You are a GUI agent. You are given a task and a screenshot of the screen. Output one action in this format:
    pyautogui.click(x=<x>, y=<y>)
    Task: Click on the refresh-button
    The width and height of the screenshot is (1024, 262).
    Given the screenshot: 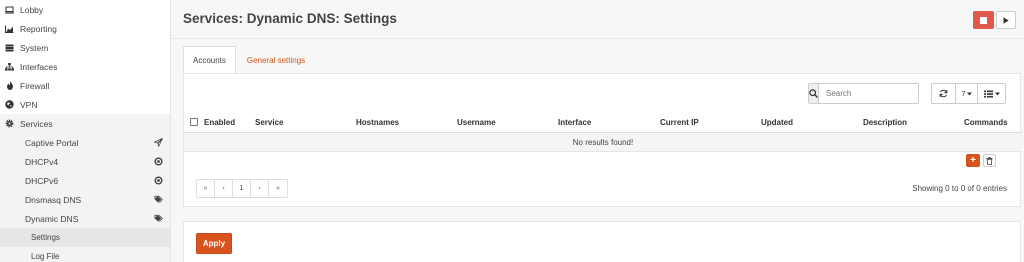 What is the action you would take?
    pyautogui.click(x=944, y=93)
    